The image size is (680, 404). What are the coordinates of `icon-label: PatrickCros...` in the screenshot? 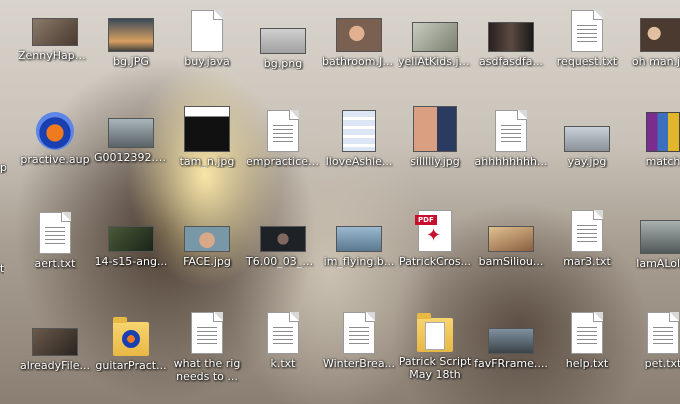 It's located at (435, 261).